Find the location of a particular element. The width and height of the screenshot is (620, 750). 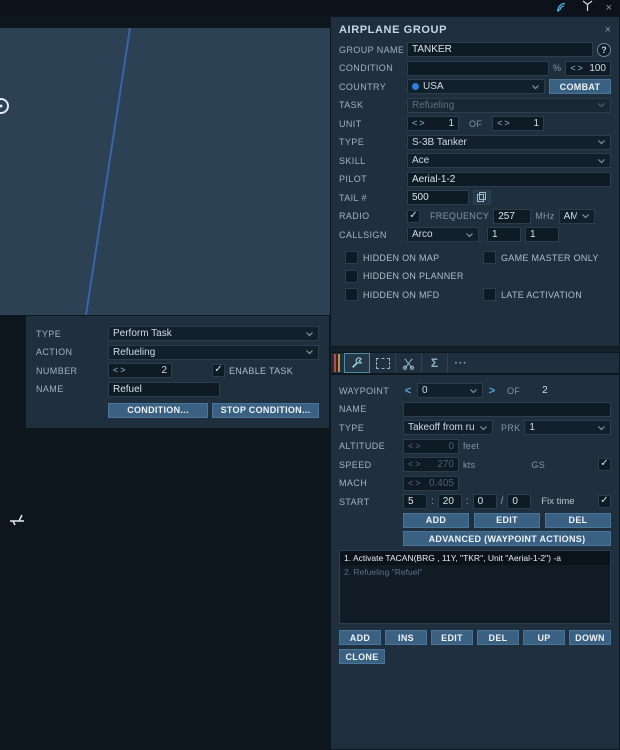

hidden-on-map-label: HIDDEN ON MAP is located at coordinates (401, 257).